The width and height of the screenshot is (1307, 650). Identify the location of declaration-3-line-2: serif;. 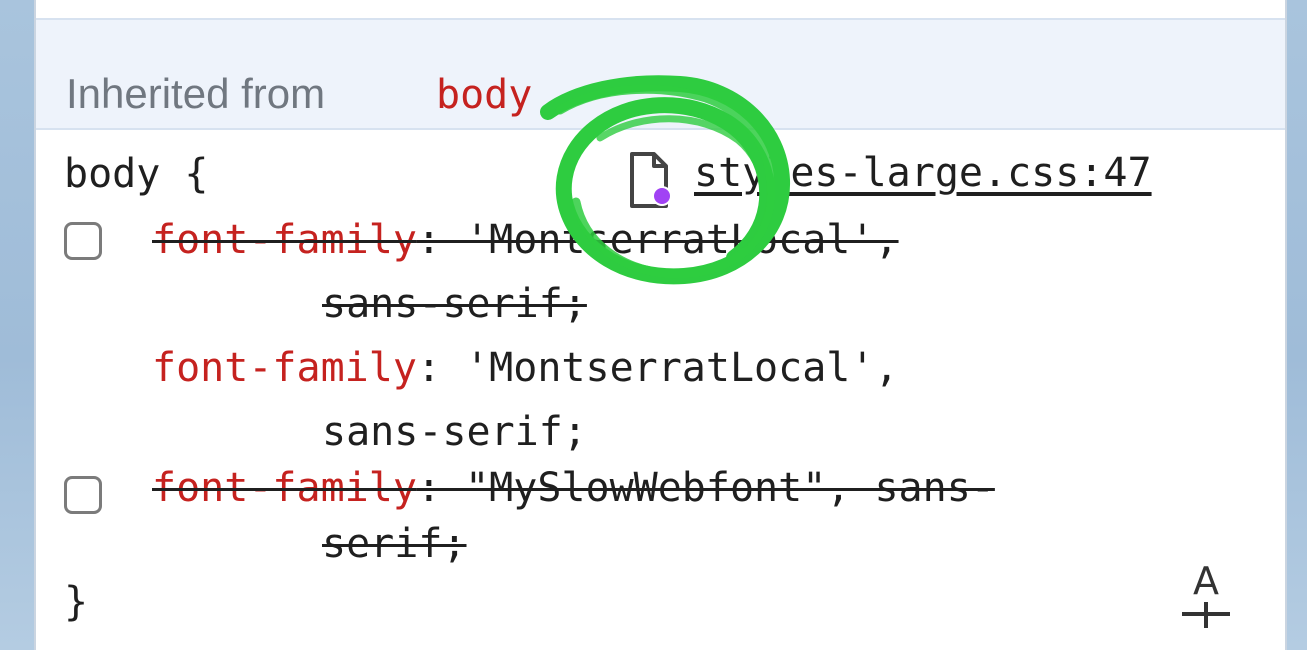
(394, 544).